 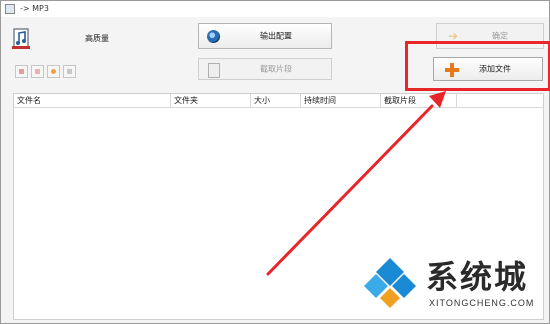 I want to click on column-header-duration: 持续时间, so click(x=341, y=100).